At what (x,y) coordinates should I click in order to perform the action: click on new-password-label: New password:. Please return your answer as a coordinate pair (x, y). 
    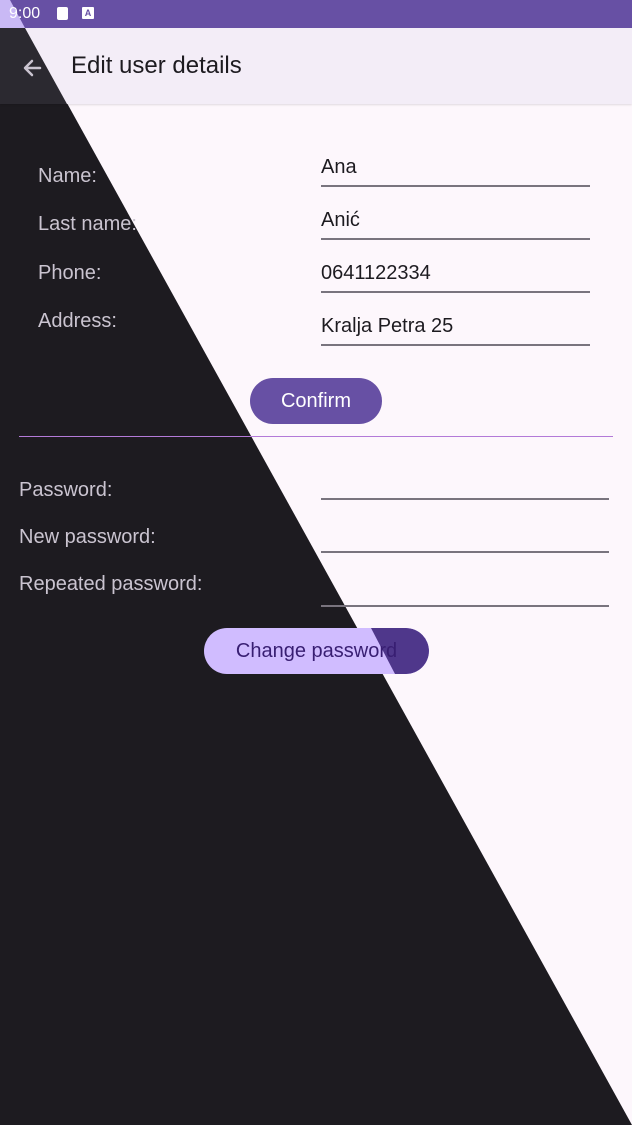
    Looking at the image, I should click on (87, 537).